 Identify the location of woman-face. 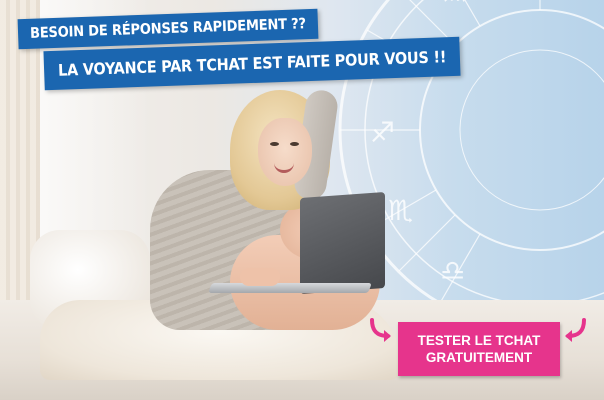
(285, 152).